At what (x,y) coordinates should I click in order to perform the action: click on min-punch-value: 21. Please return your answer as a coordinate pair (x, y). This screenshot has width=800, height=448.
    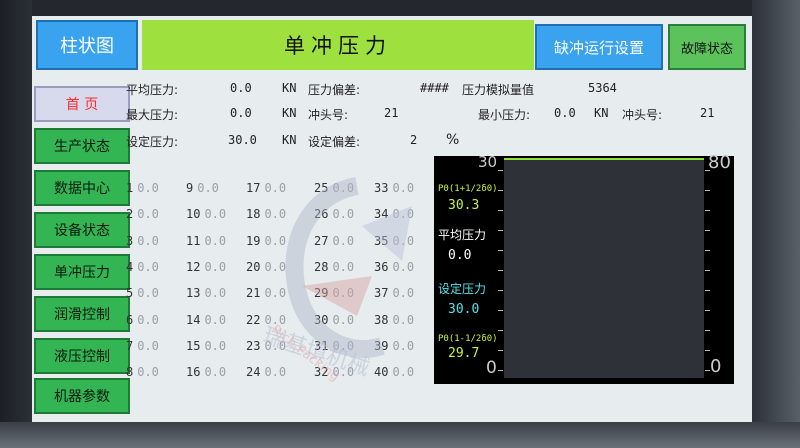
    Looking at the image, I should click on (707, 113).